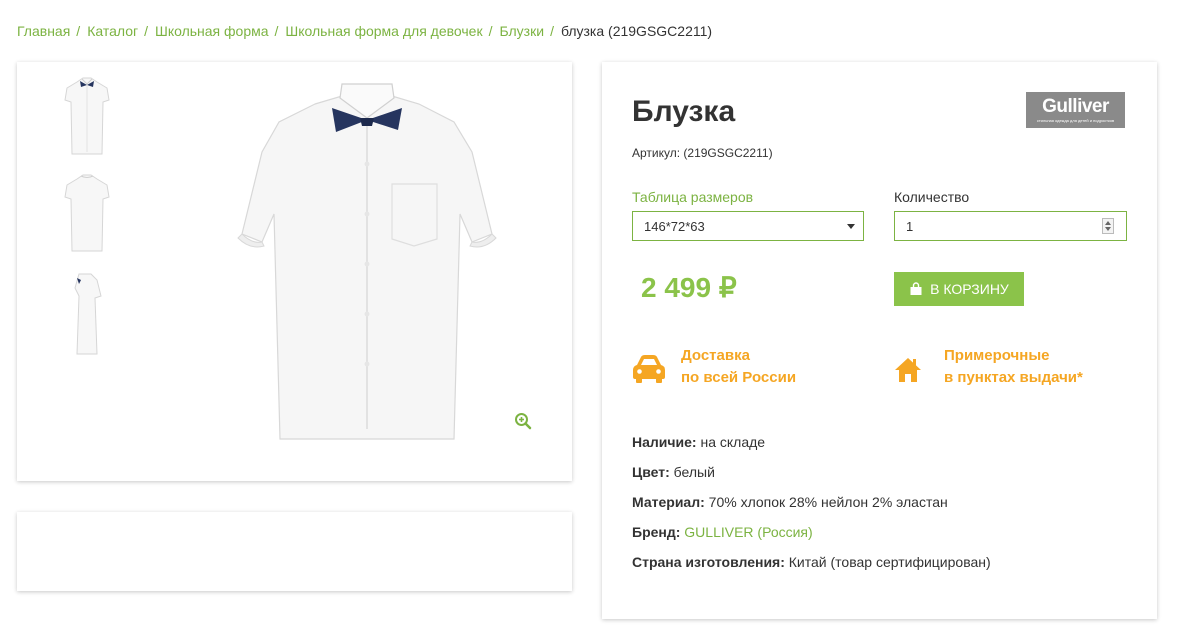 The image size is (1193, 640). I want to click on breadcrumb-link-school-uniform: Школьная форма, so click(212, 31).